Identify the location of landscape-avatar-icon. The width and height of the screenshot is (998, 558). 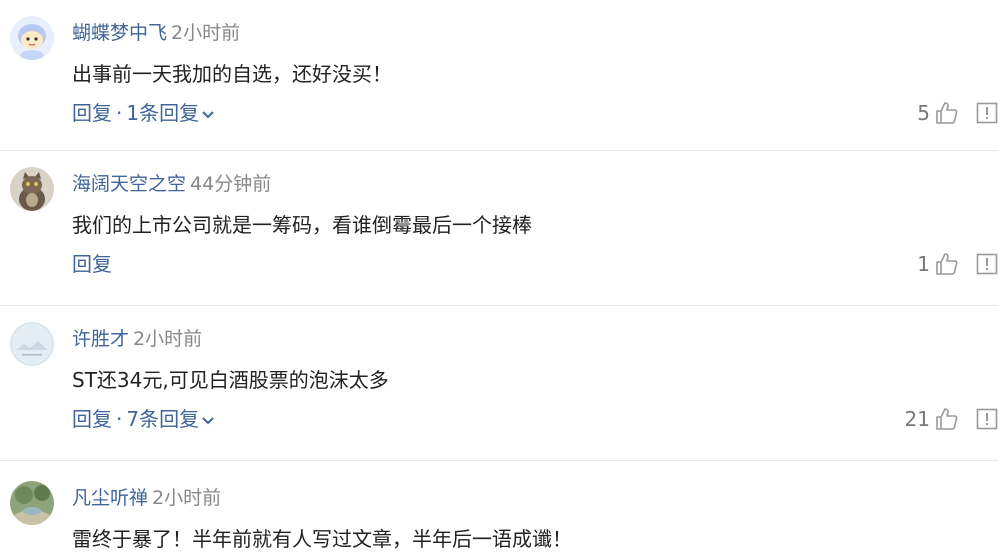
(32, 344).